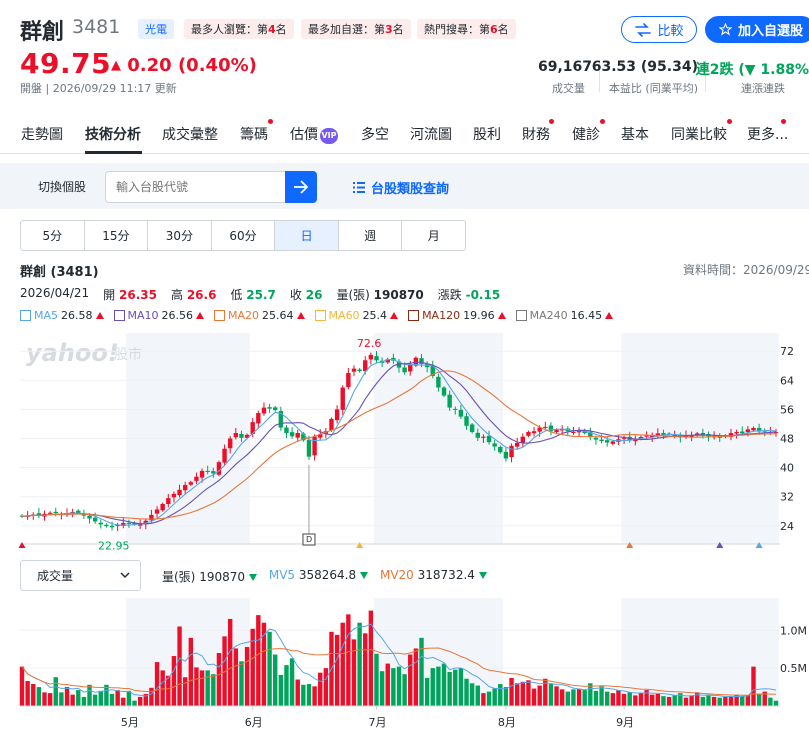 Image resolution: width=809 pixels, height=732 pixels. I want to click on compare-button: 比較, so click(659, 29).